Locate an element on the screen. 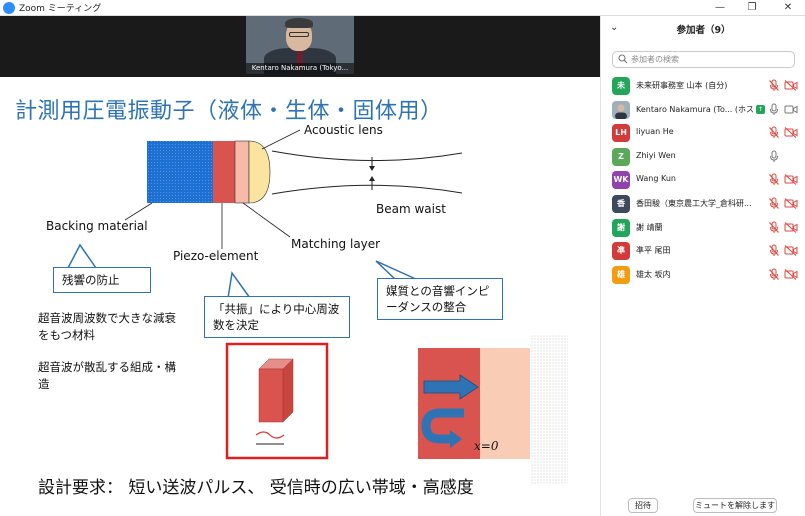 This screenshot has height=516, width=805. search-input is located at coordinates (711, 59).